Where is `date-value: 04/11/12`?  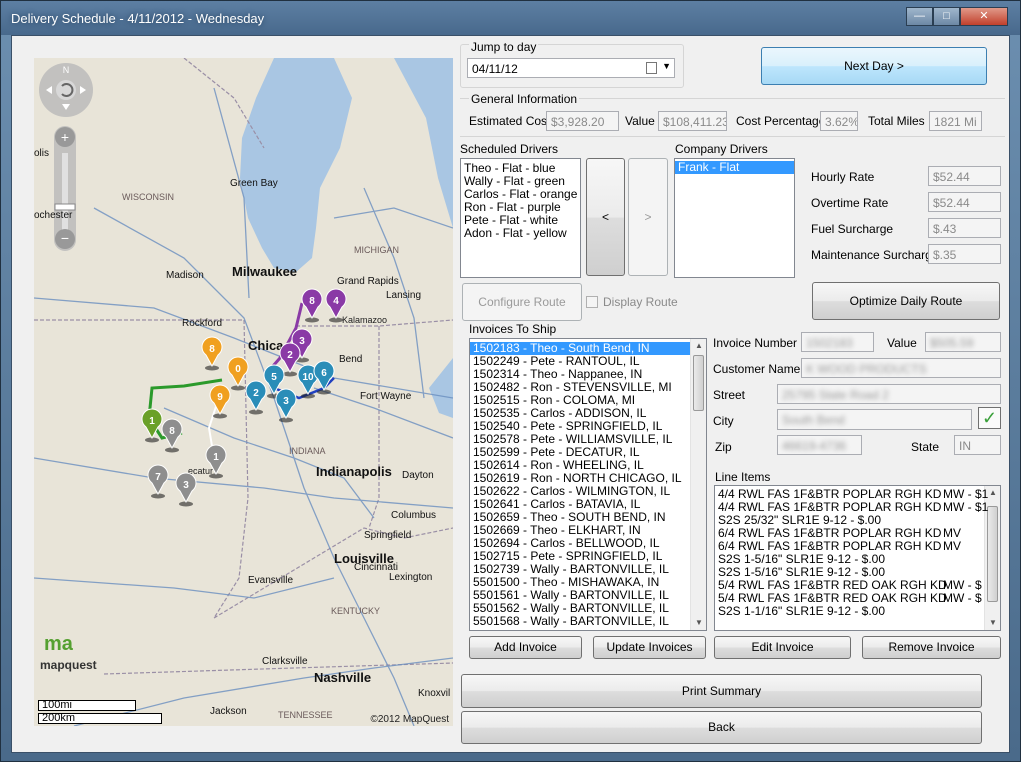
date-value: 04/11/12 is located at coordinates (495, 69).